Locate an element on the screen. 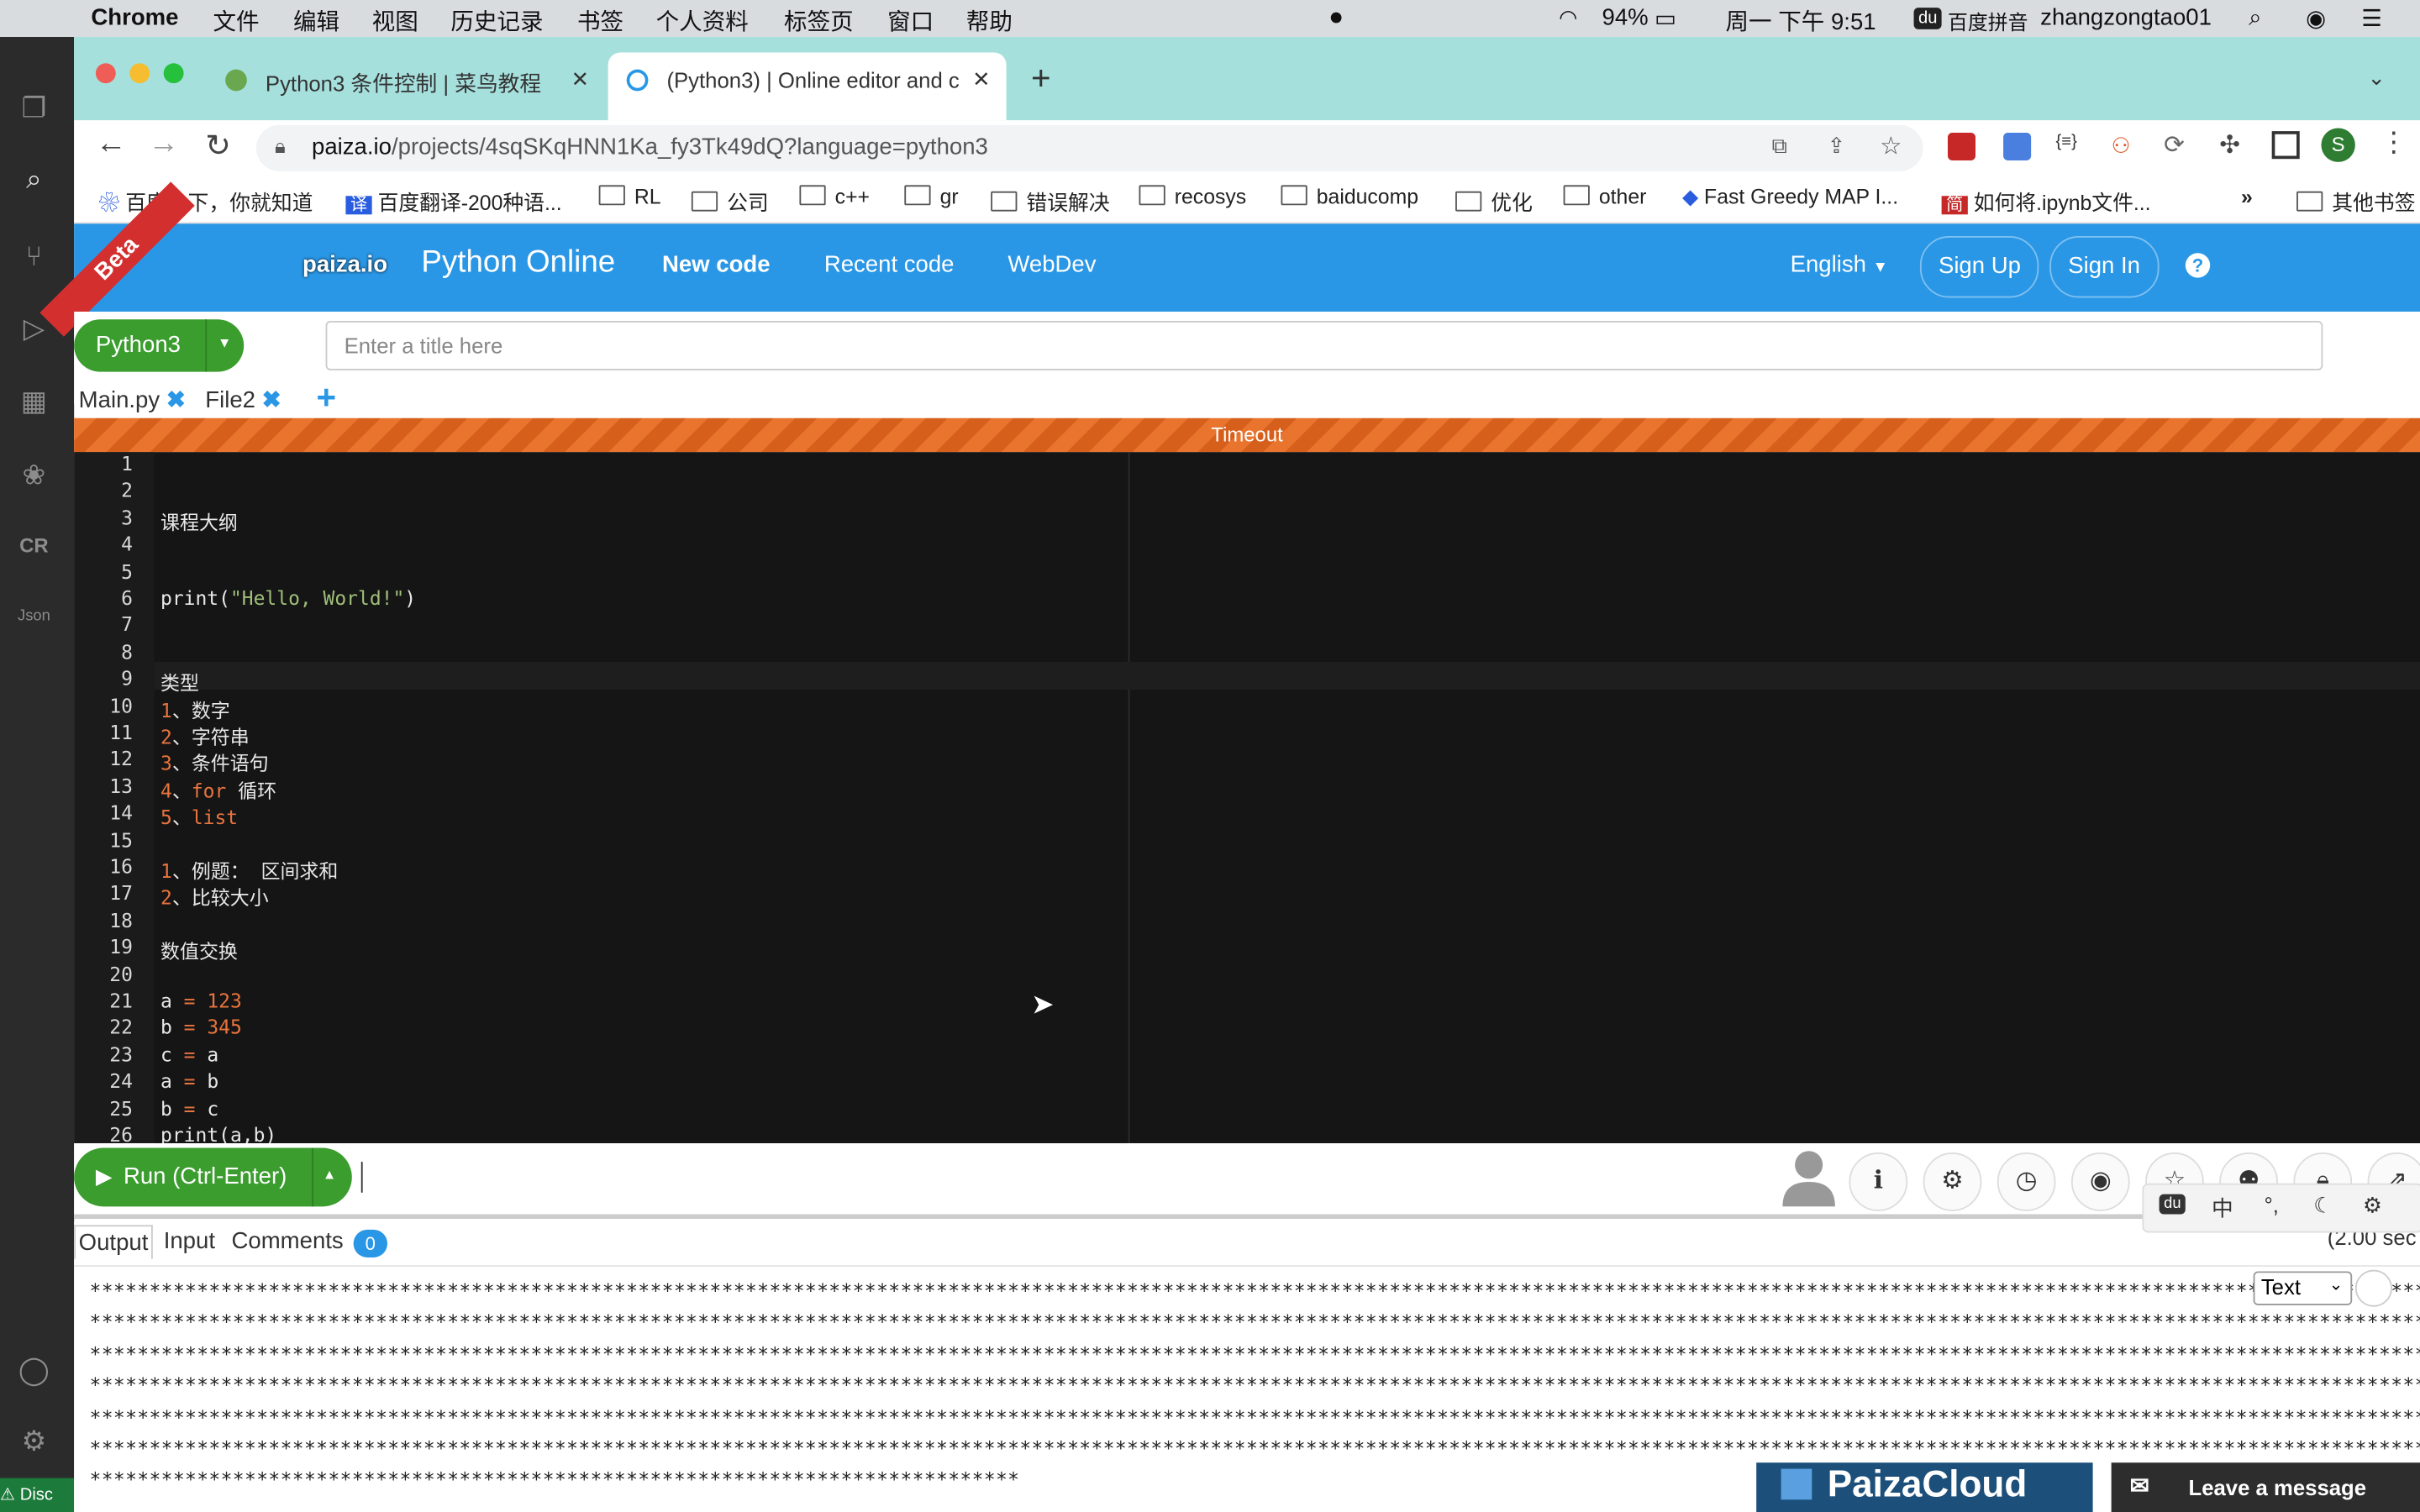 The height and width of the screenshot is (1512, 2420). share-icon: ⇪ is located at coordinates (1837, 146).